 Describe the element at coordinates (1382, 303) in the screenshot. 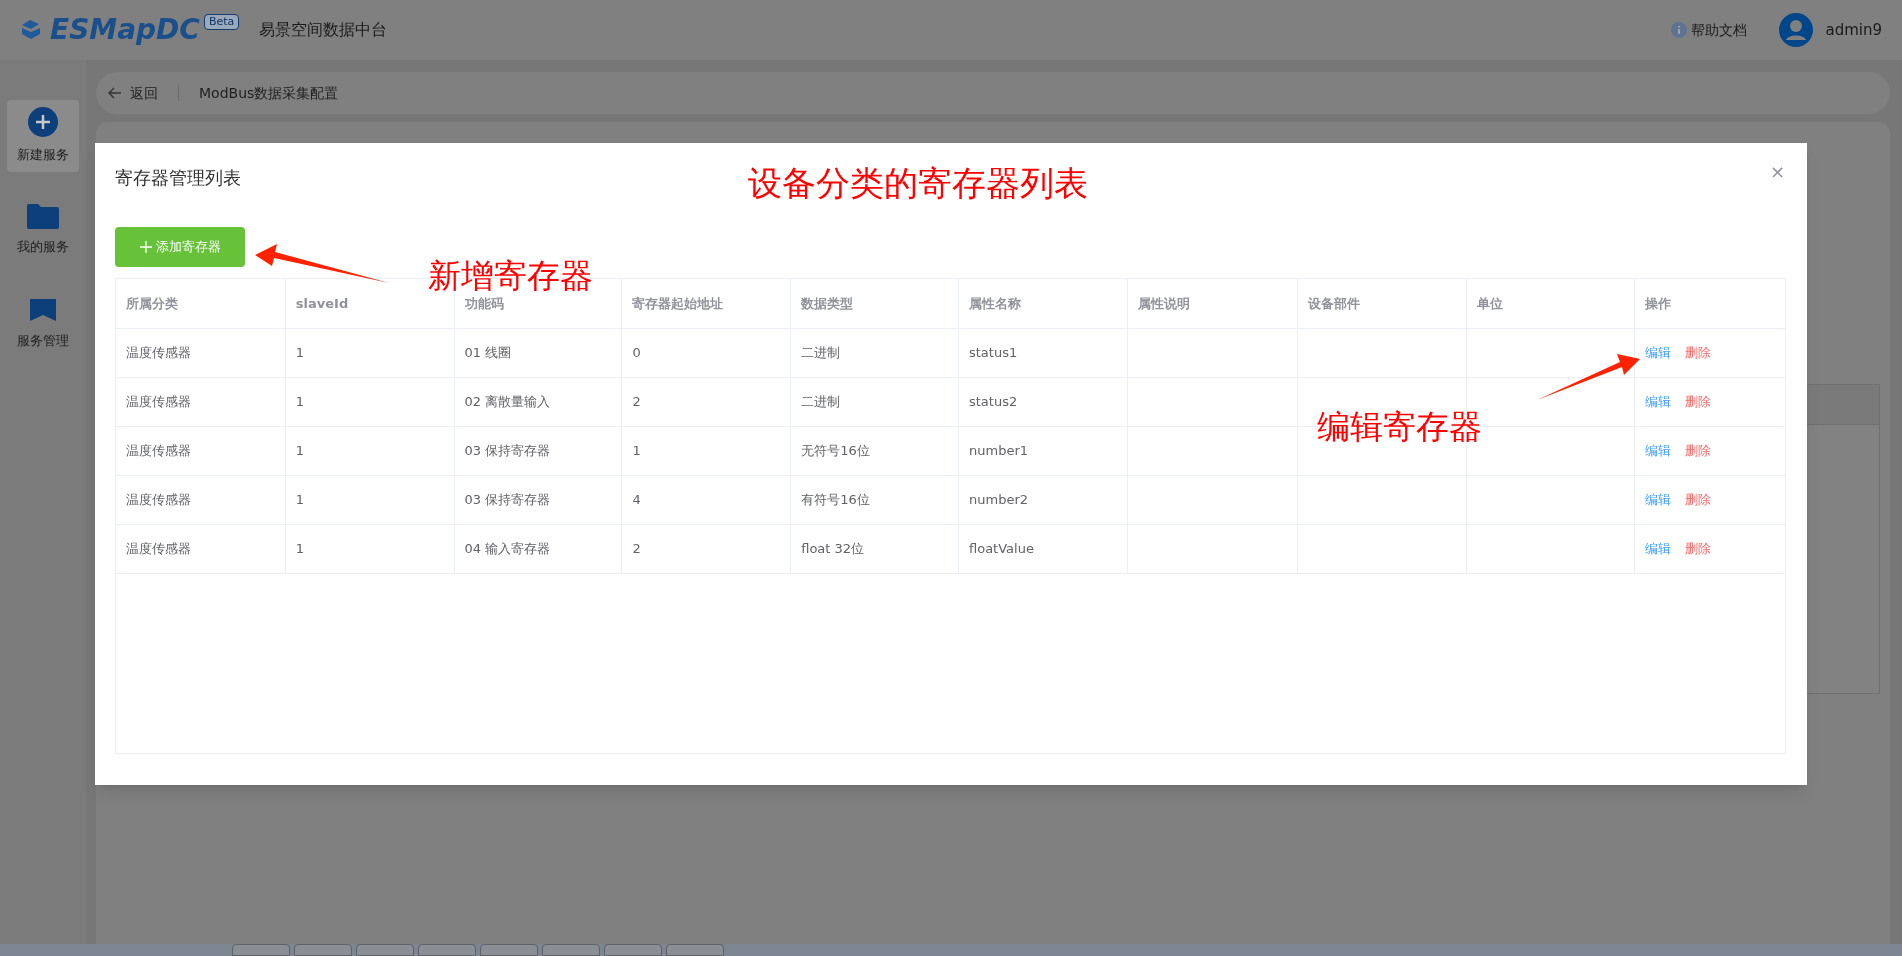

I see `column-header: 设备部件` at that location.